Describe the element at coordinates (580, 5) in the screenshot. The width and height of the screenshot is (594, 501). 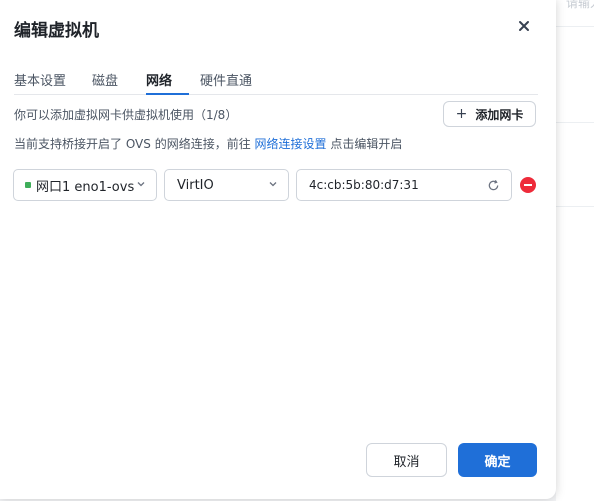
I see `background-search-hint: 请输入搜` at that location.